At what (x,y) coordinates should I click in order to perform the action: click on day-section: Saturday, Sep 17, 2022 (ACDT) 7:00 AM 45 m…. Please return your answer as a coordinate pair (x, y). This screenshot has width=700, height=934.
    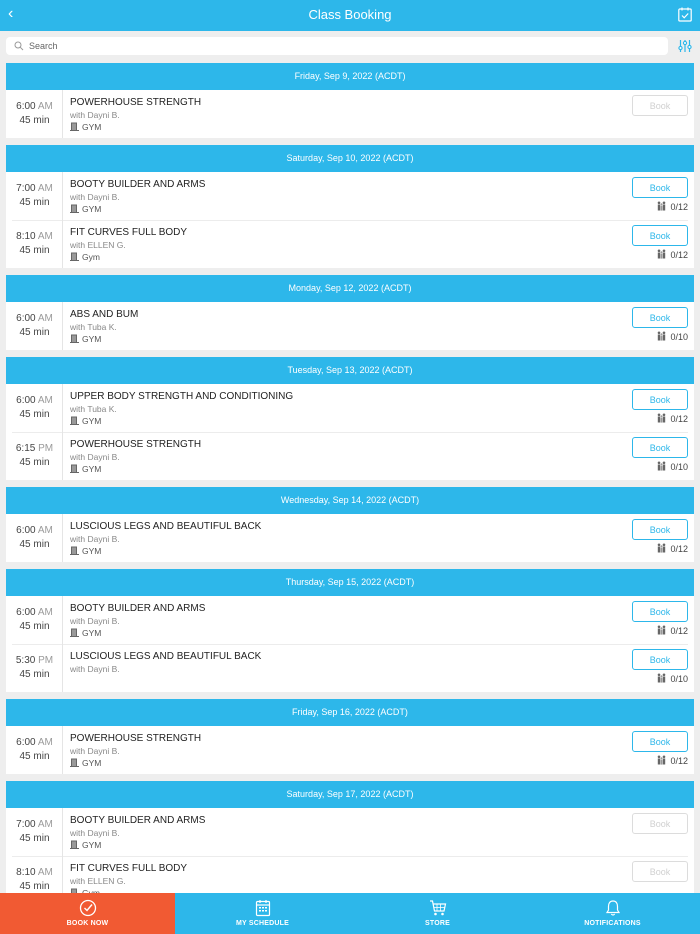
    Looking at the image, I should click on (350, 837).